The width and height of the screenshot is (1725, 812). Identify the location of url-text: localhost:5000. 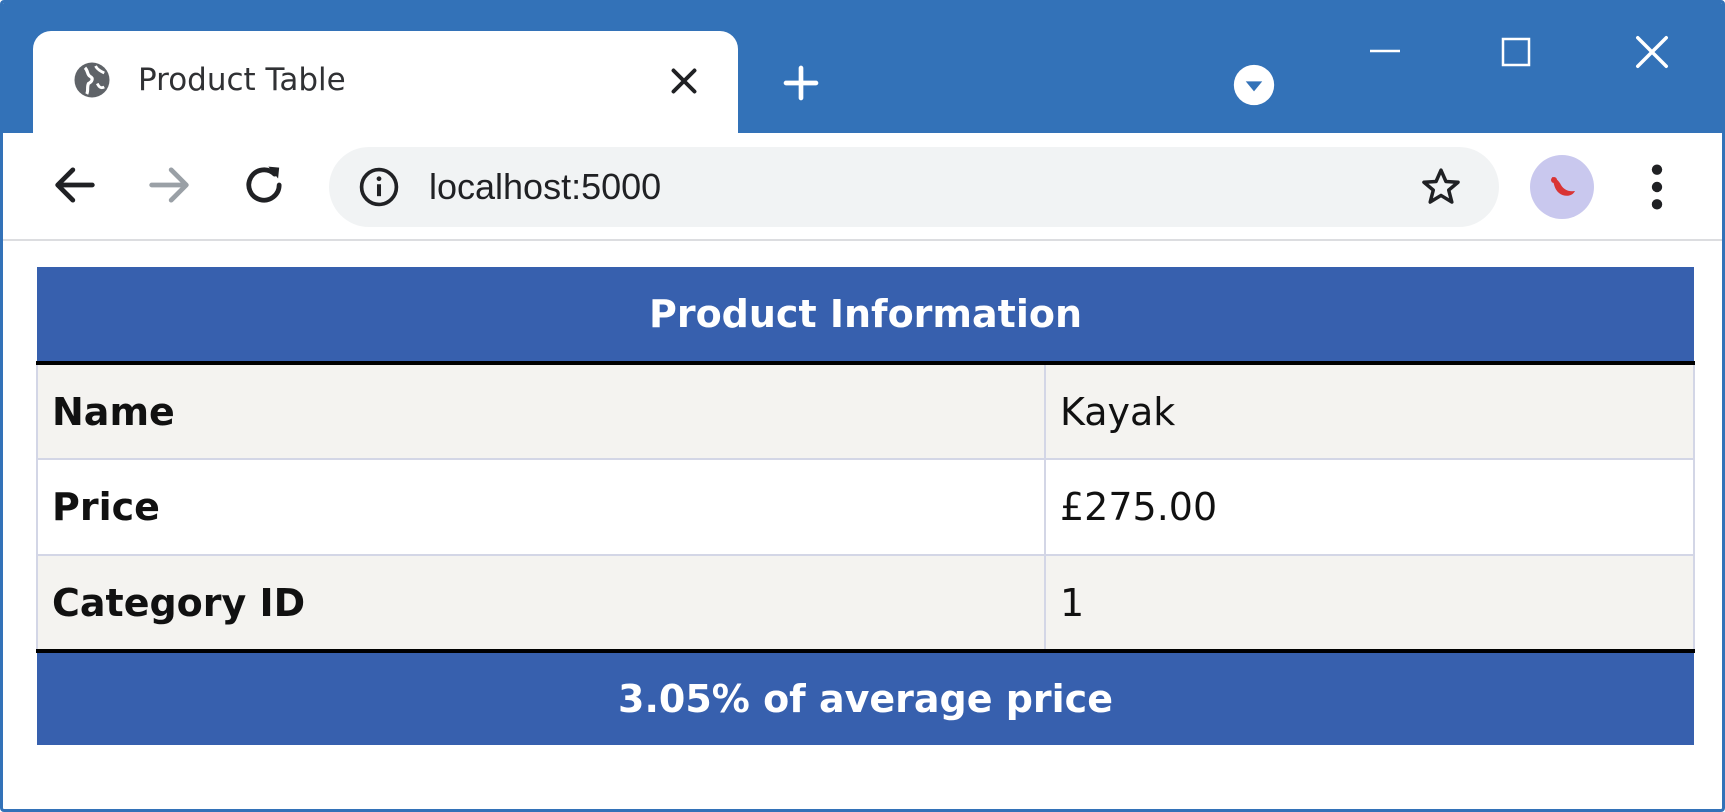
(545, 186).